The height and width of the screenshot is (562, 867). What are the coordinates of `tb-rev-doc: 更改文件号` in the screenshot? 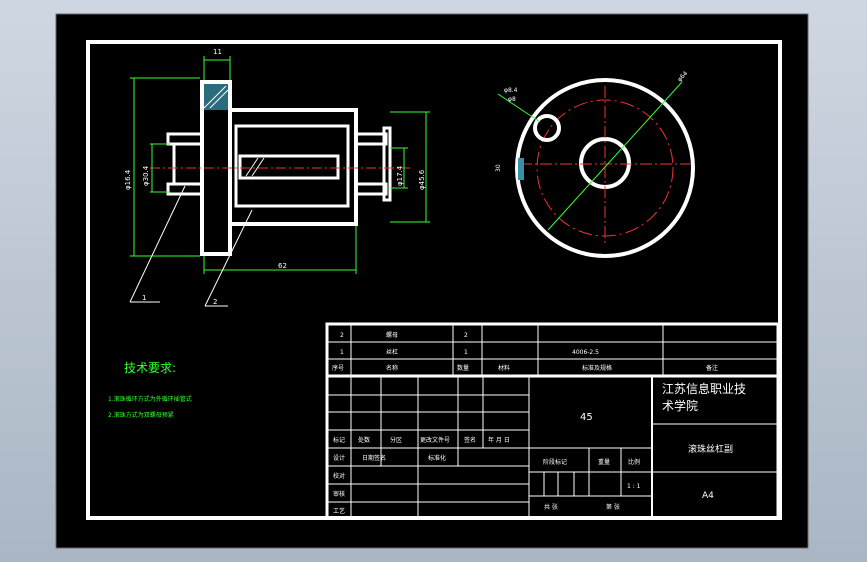 It's located at (435, 440).